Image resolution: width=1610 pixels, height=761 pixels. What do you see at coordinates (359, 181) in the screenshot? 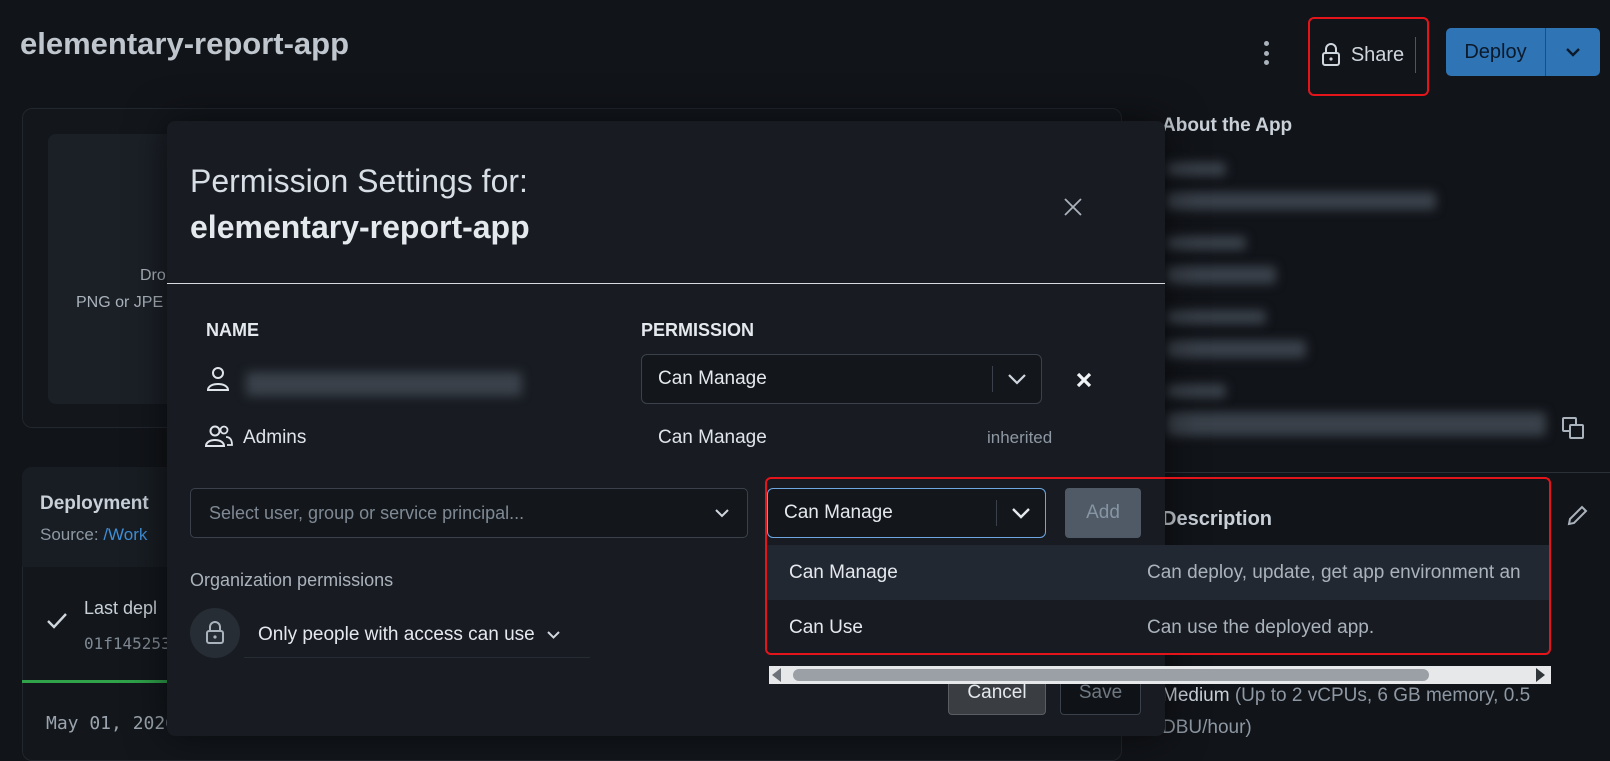
I see `modal-title: Permission Settings for:` at bounding box center [359, 181].